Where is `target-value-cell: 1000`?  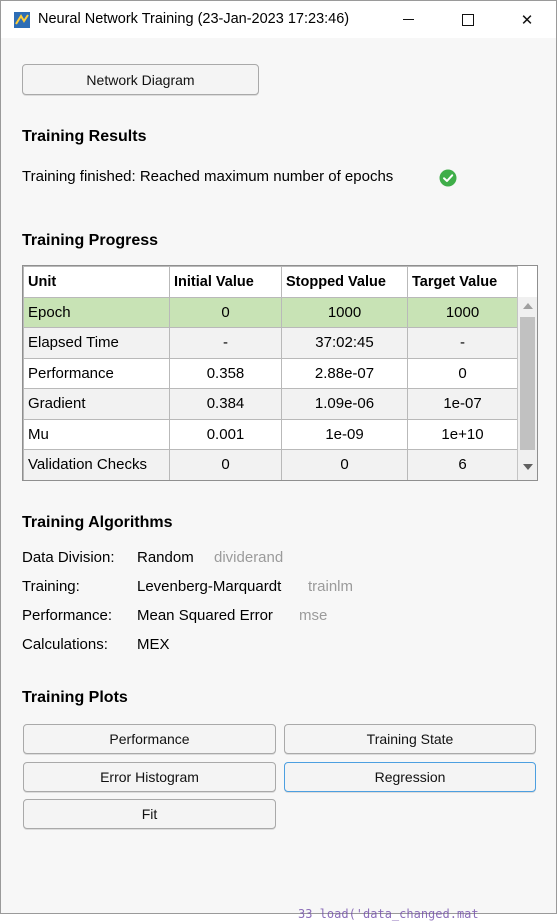 target-value-cell: 1000 is located at coordinates (462, 312).